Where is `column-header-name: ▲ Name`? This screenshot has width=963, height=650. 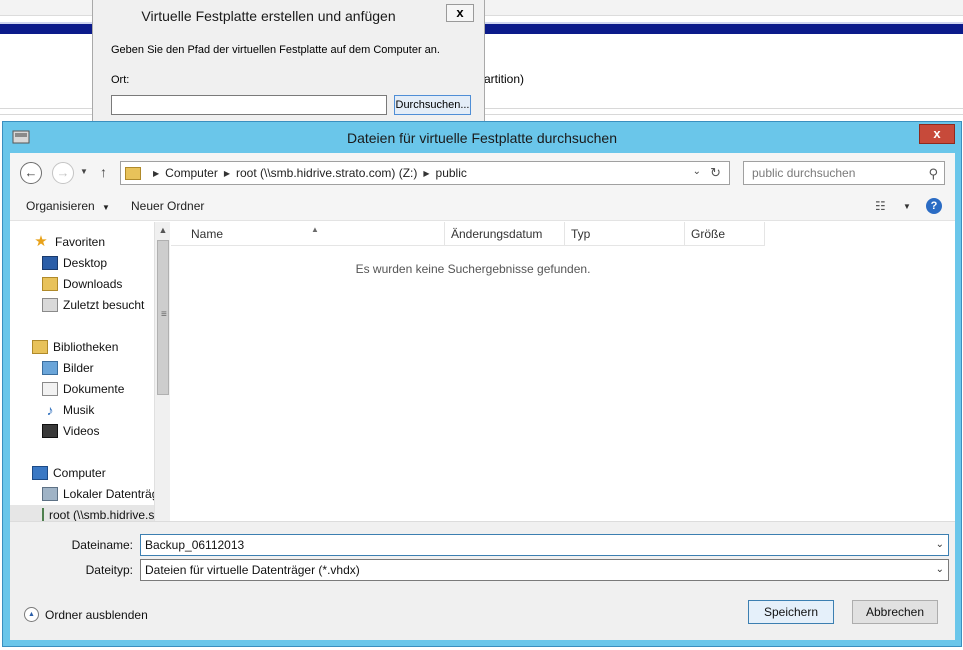 column-header-name: ▲ Name is located at coordinates (308, 234).